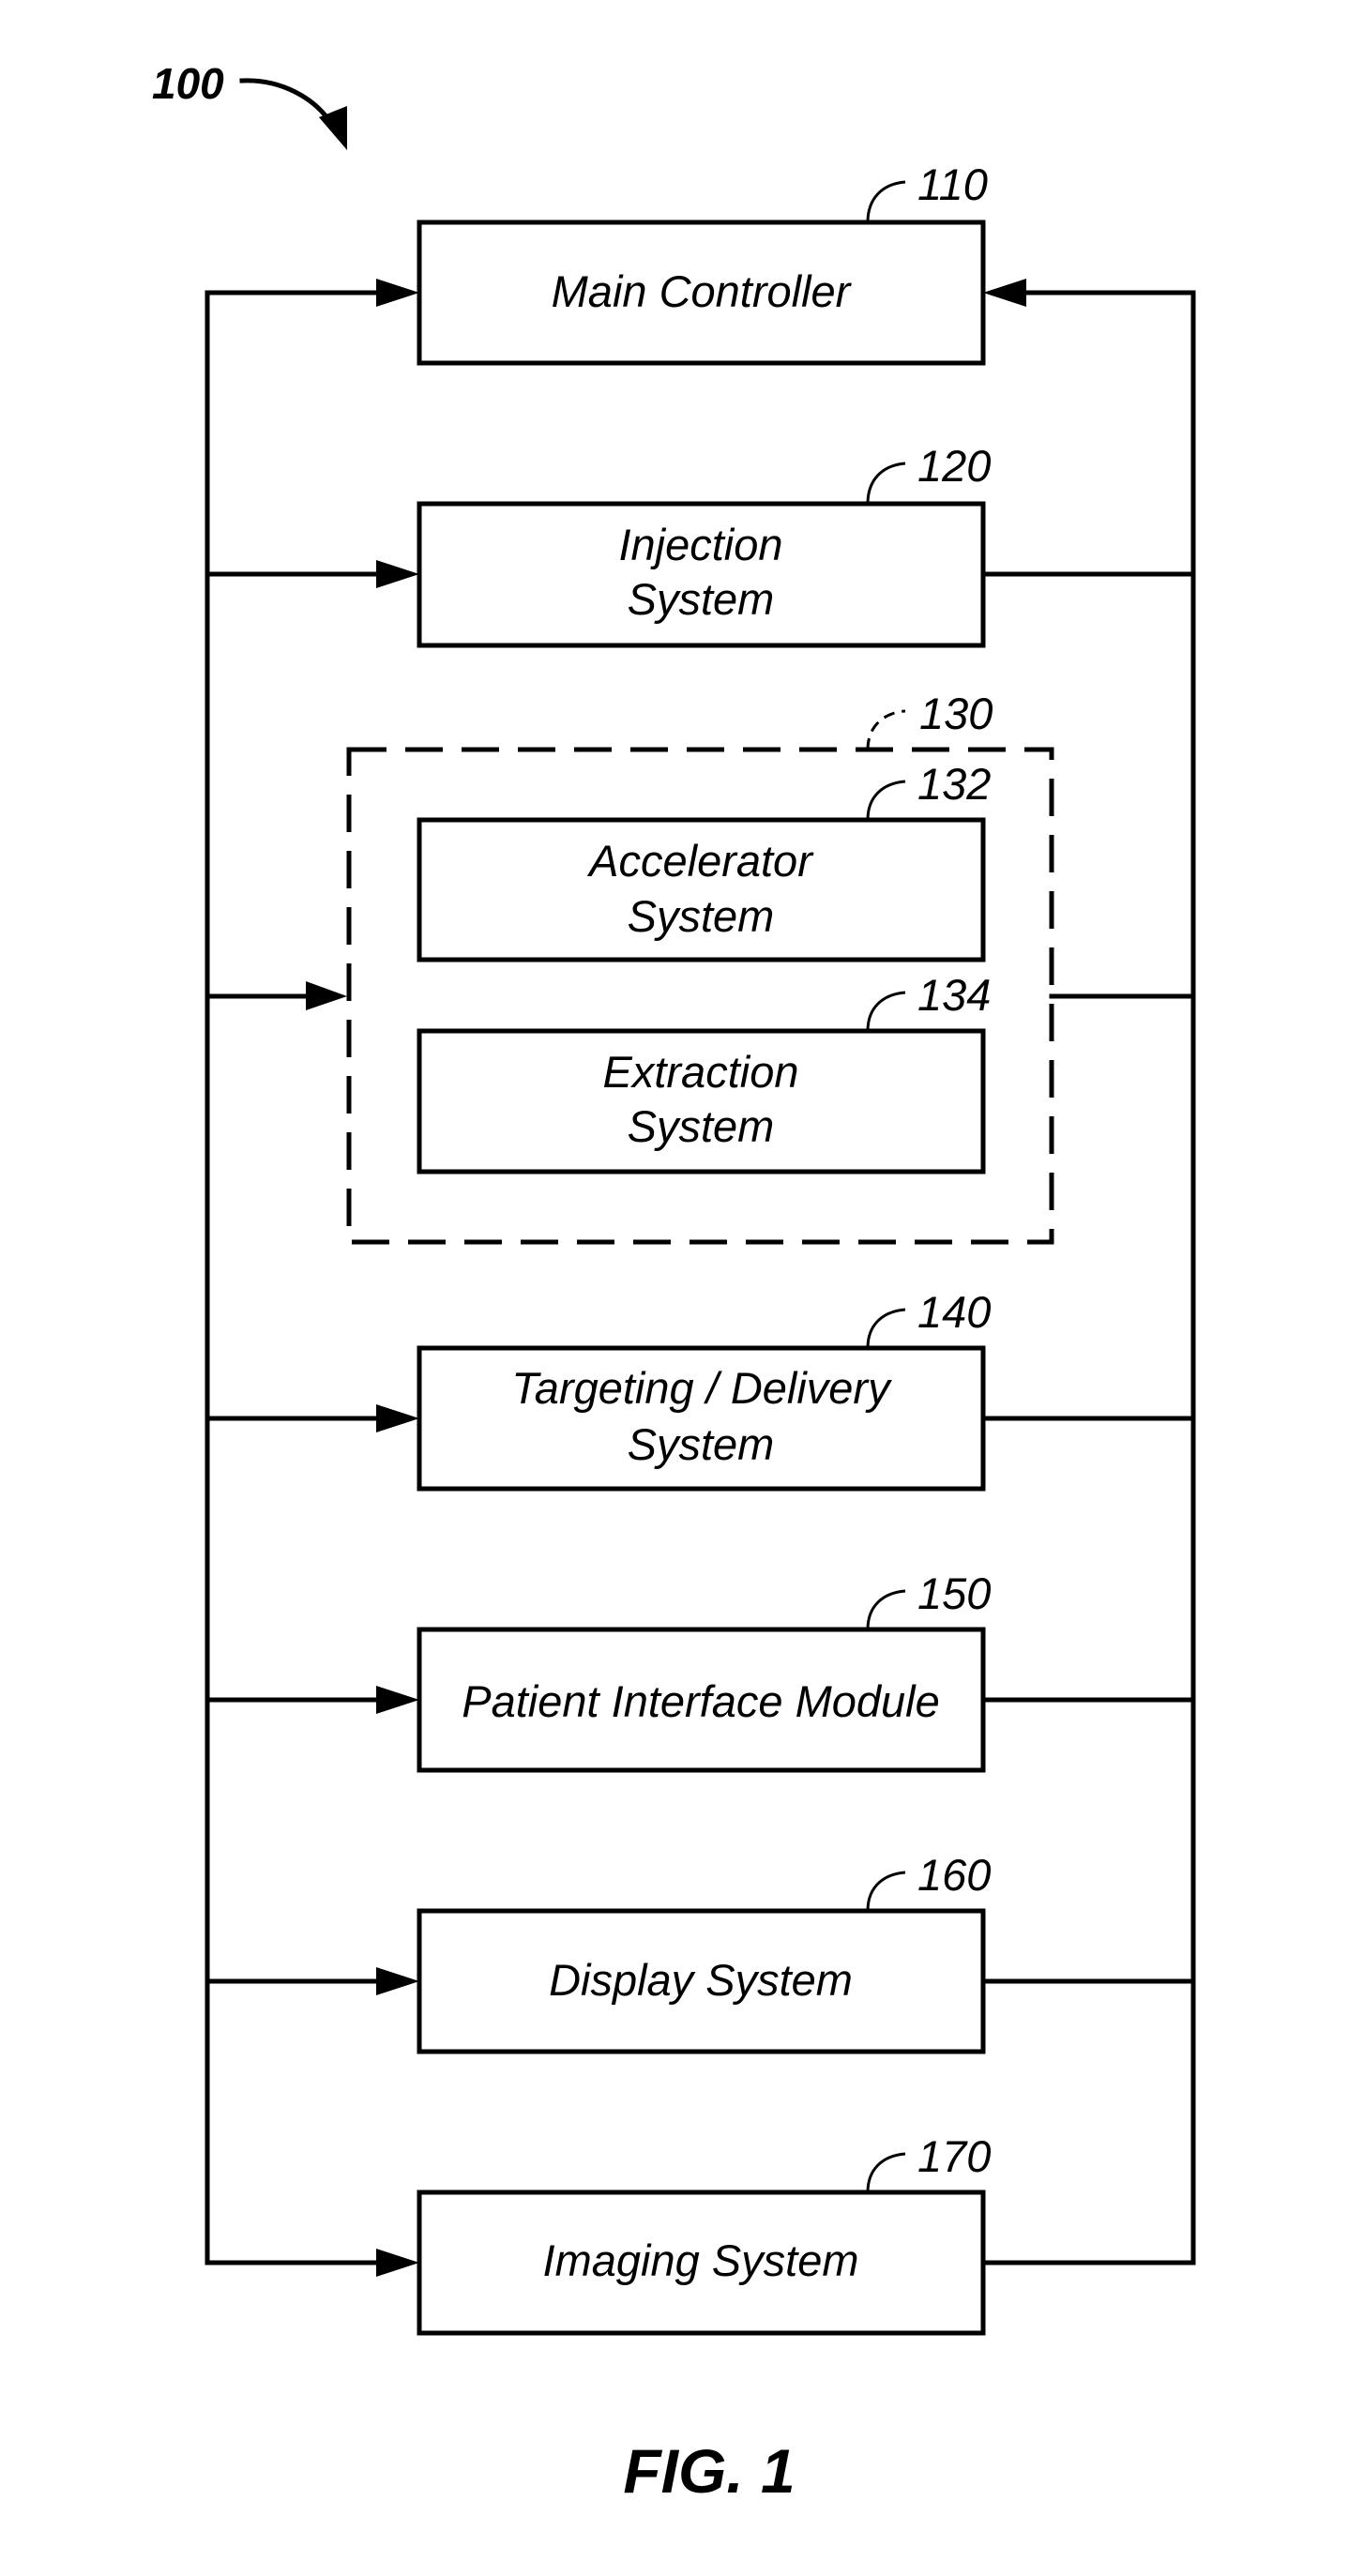  What do you see at coordinates (886, 1012) in the screenshot?
I see `extraction-system-ref-leader` at bounding box center [886, 1012].